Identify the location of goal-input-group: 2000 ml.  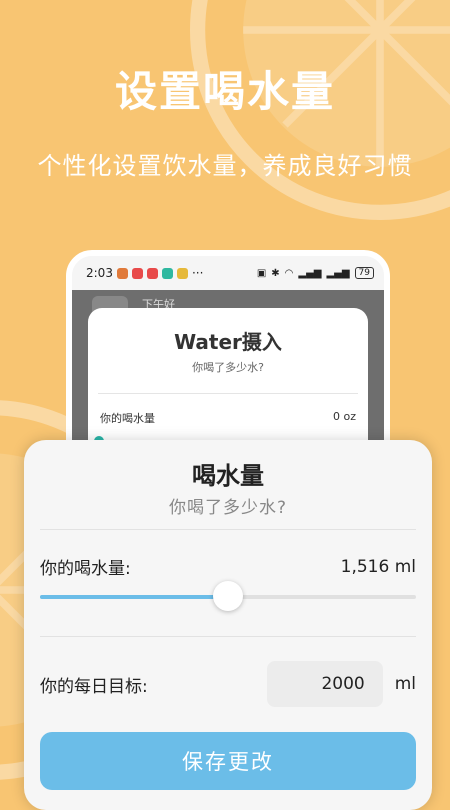
(341, 684).